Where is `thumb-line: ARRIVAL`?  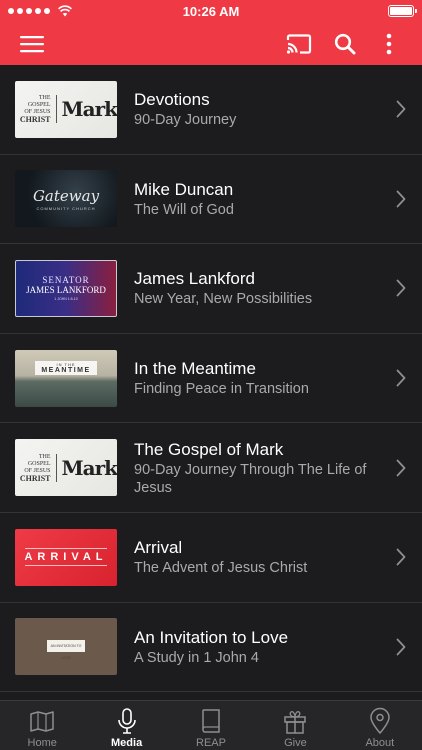
thumb-line: ARRIVAL is located at coordinates (66, 557).